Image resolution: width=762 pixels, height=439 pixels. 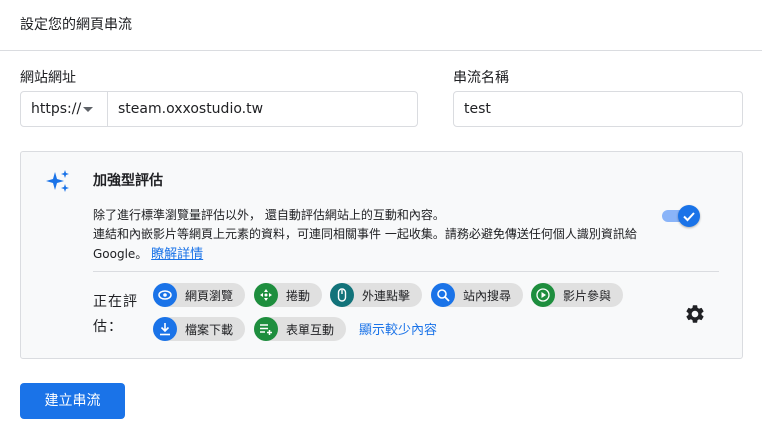 I want to click on dropdown-arrow-icon, so click(x=88, y=109).